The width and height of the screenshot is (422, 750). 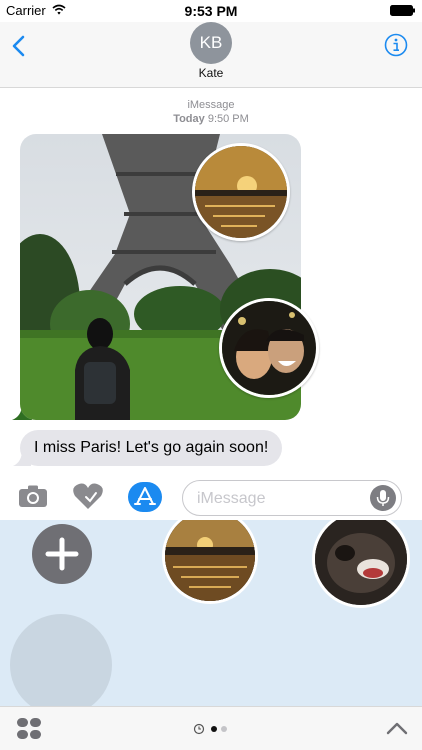 I want to click on service-label: iMessage, so click(x=211, y=105).